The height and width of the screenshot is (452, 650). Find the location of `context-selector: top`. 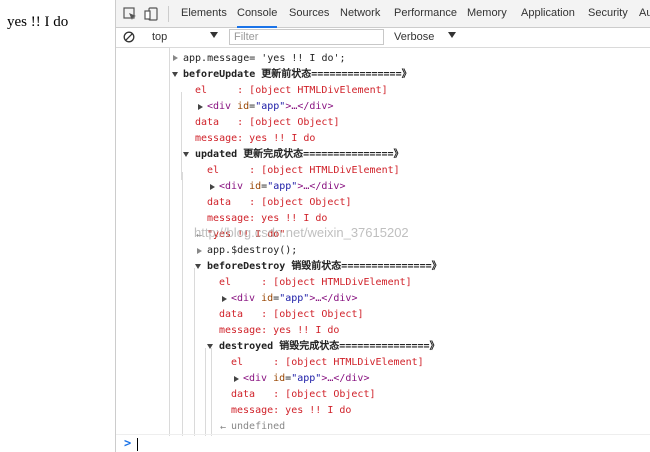

context-selector: top is located at coordinates (159, 37).